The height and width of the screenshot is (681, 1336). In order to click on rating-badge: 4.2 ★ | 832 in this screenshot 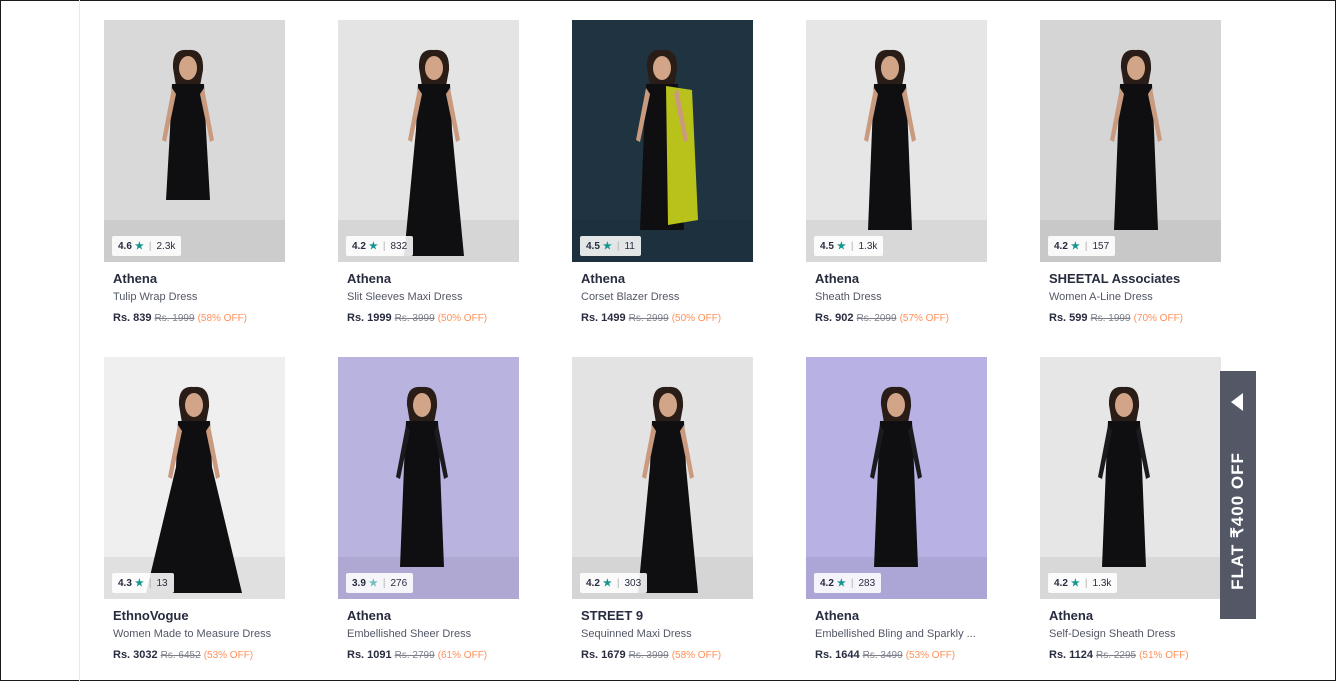, I will do `click(380, 246)`.